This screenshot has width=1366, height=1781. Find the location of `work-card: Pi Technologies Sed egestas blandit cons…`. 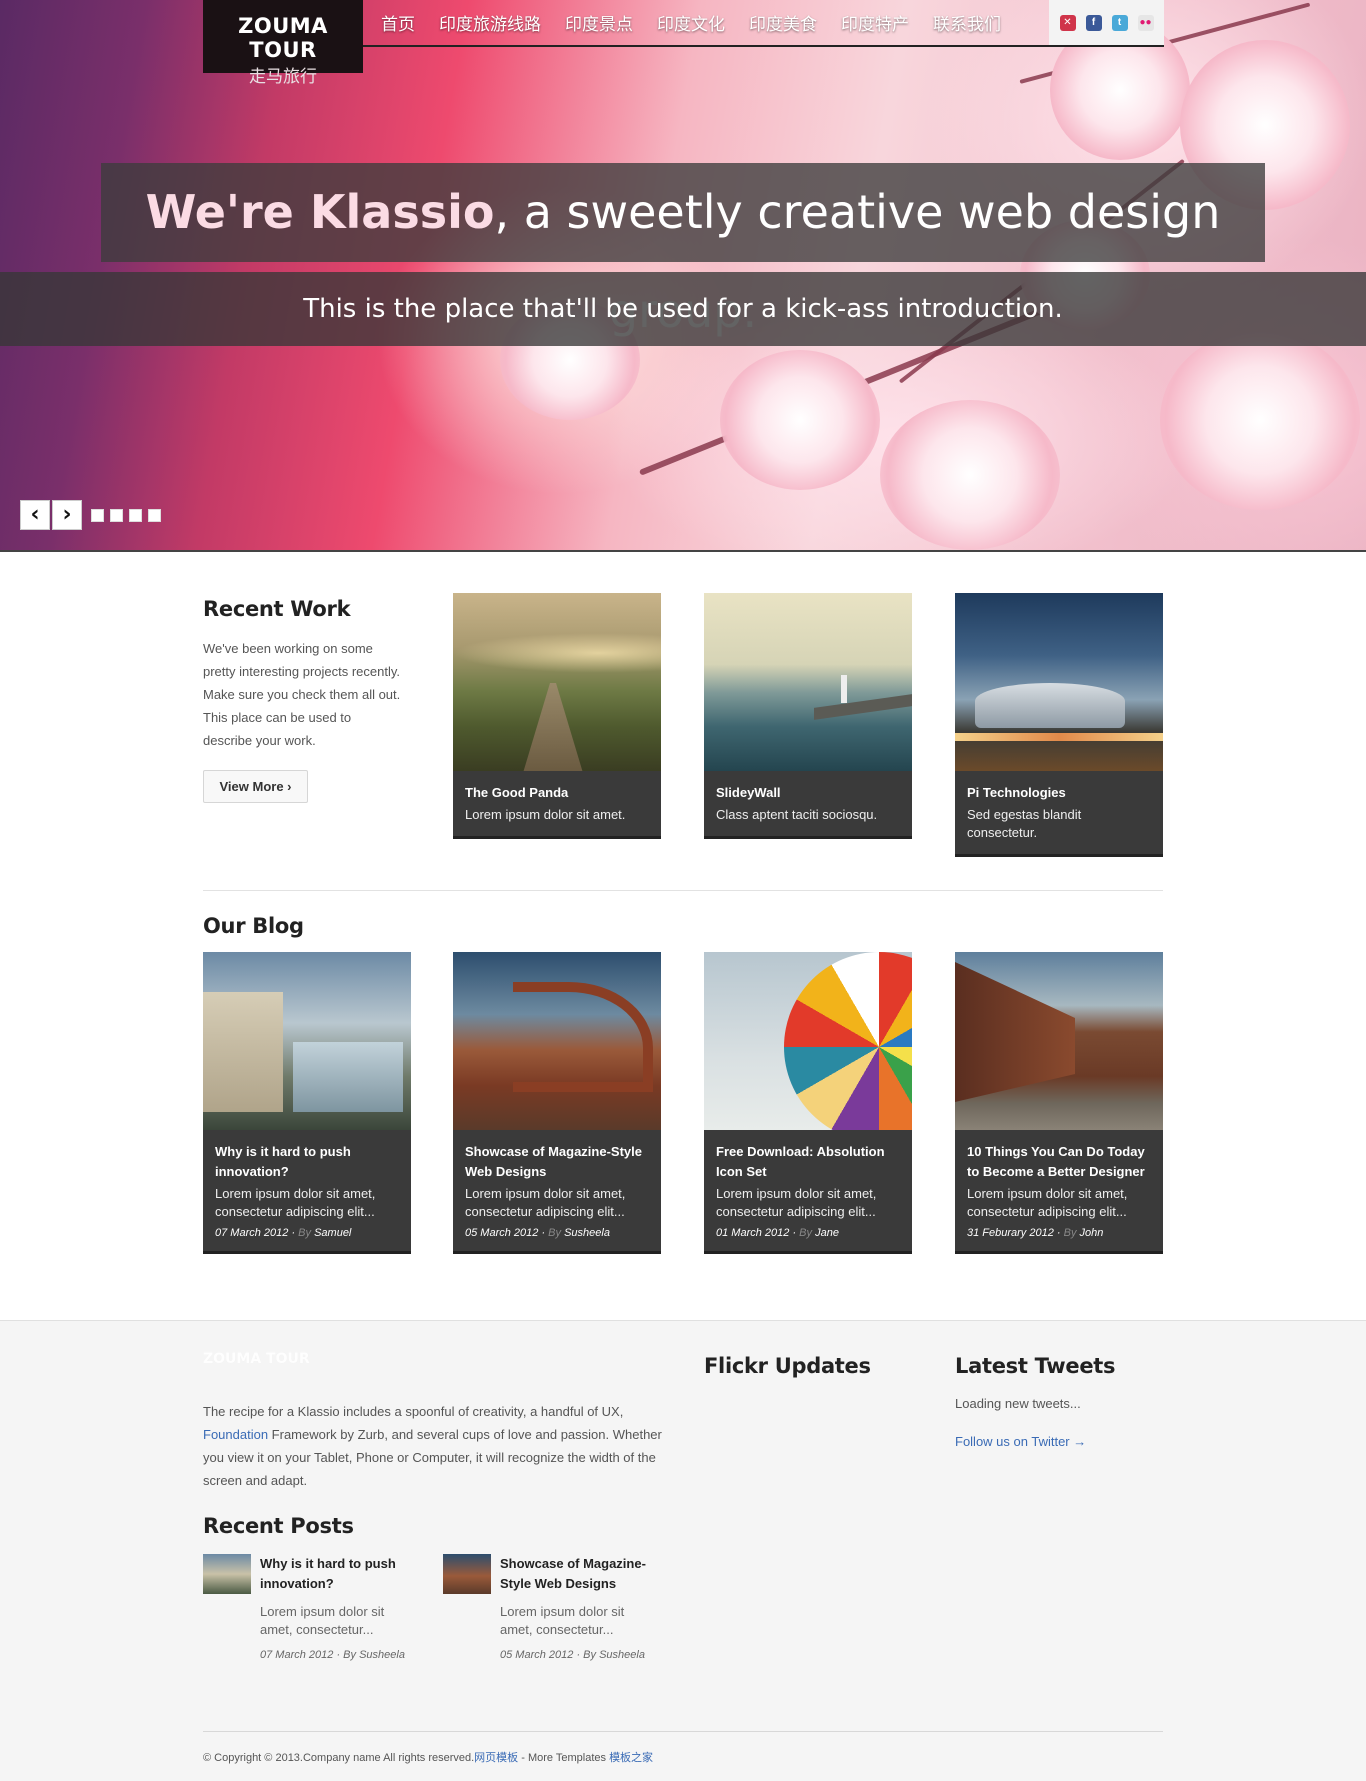

work-card: Pi Technologies Sed egestas blandit cons… is located at coordinates (1059, 725).